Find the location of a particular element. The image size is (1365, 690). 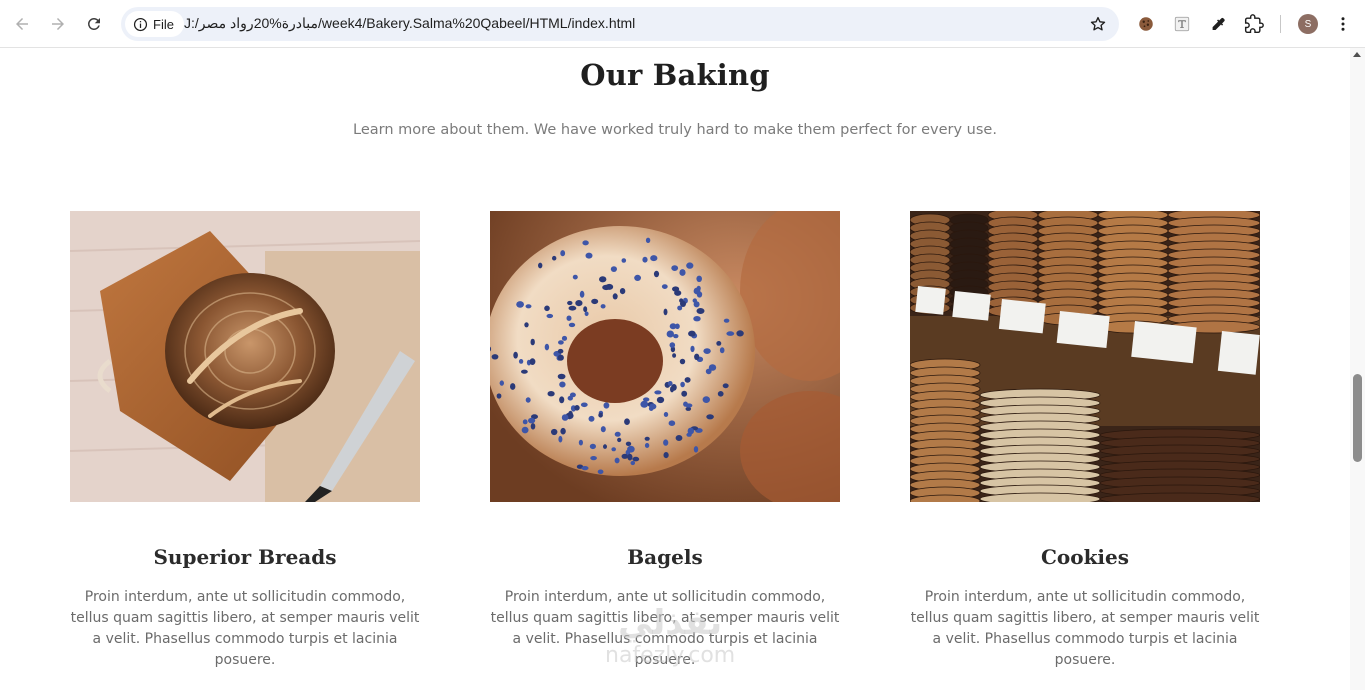

text-extension-button is located at coordinates (1182, 24).